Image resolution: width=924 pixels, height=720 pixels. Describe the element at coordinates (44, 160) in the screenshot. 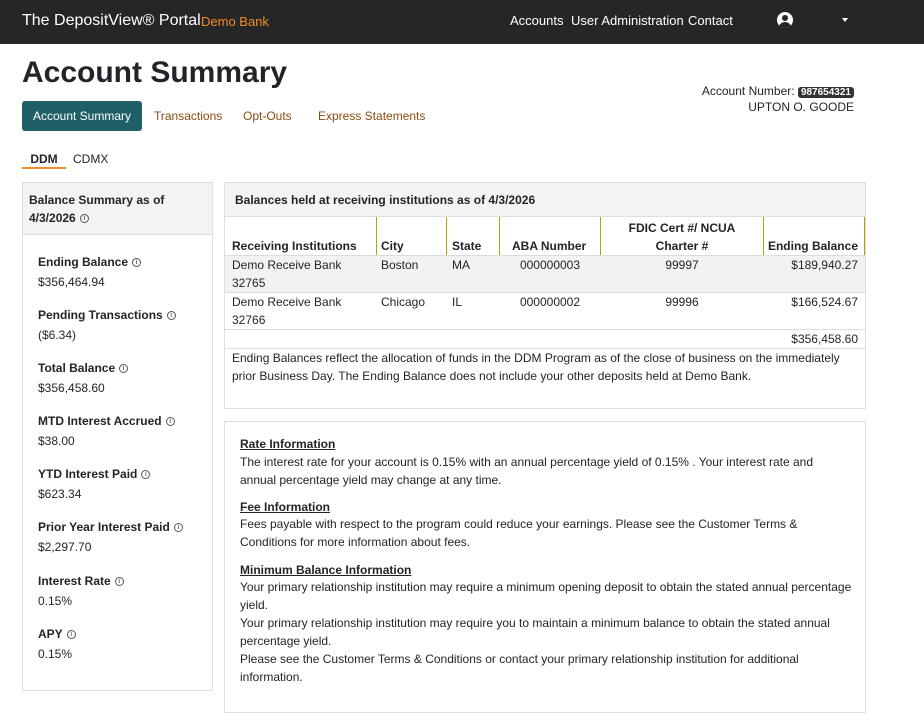

I see `subtab-ddm: DDM` at that location.